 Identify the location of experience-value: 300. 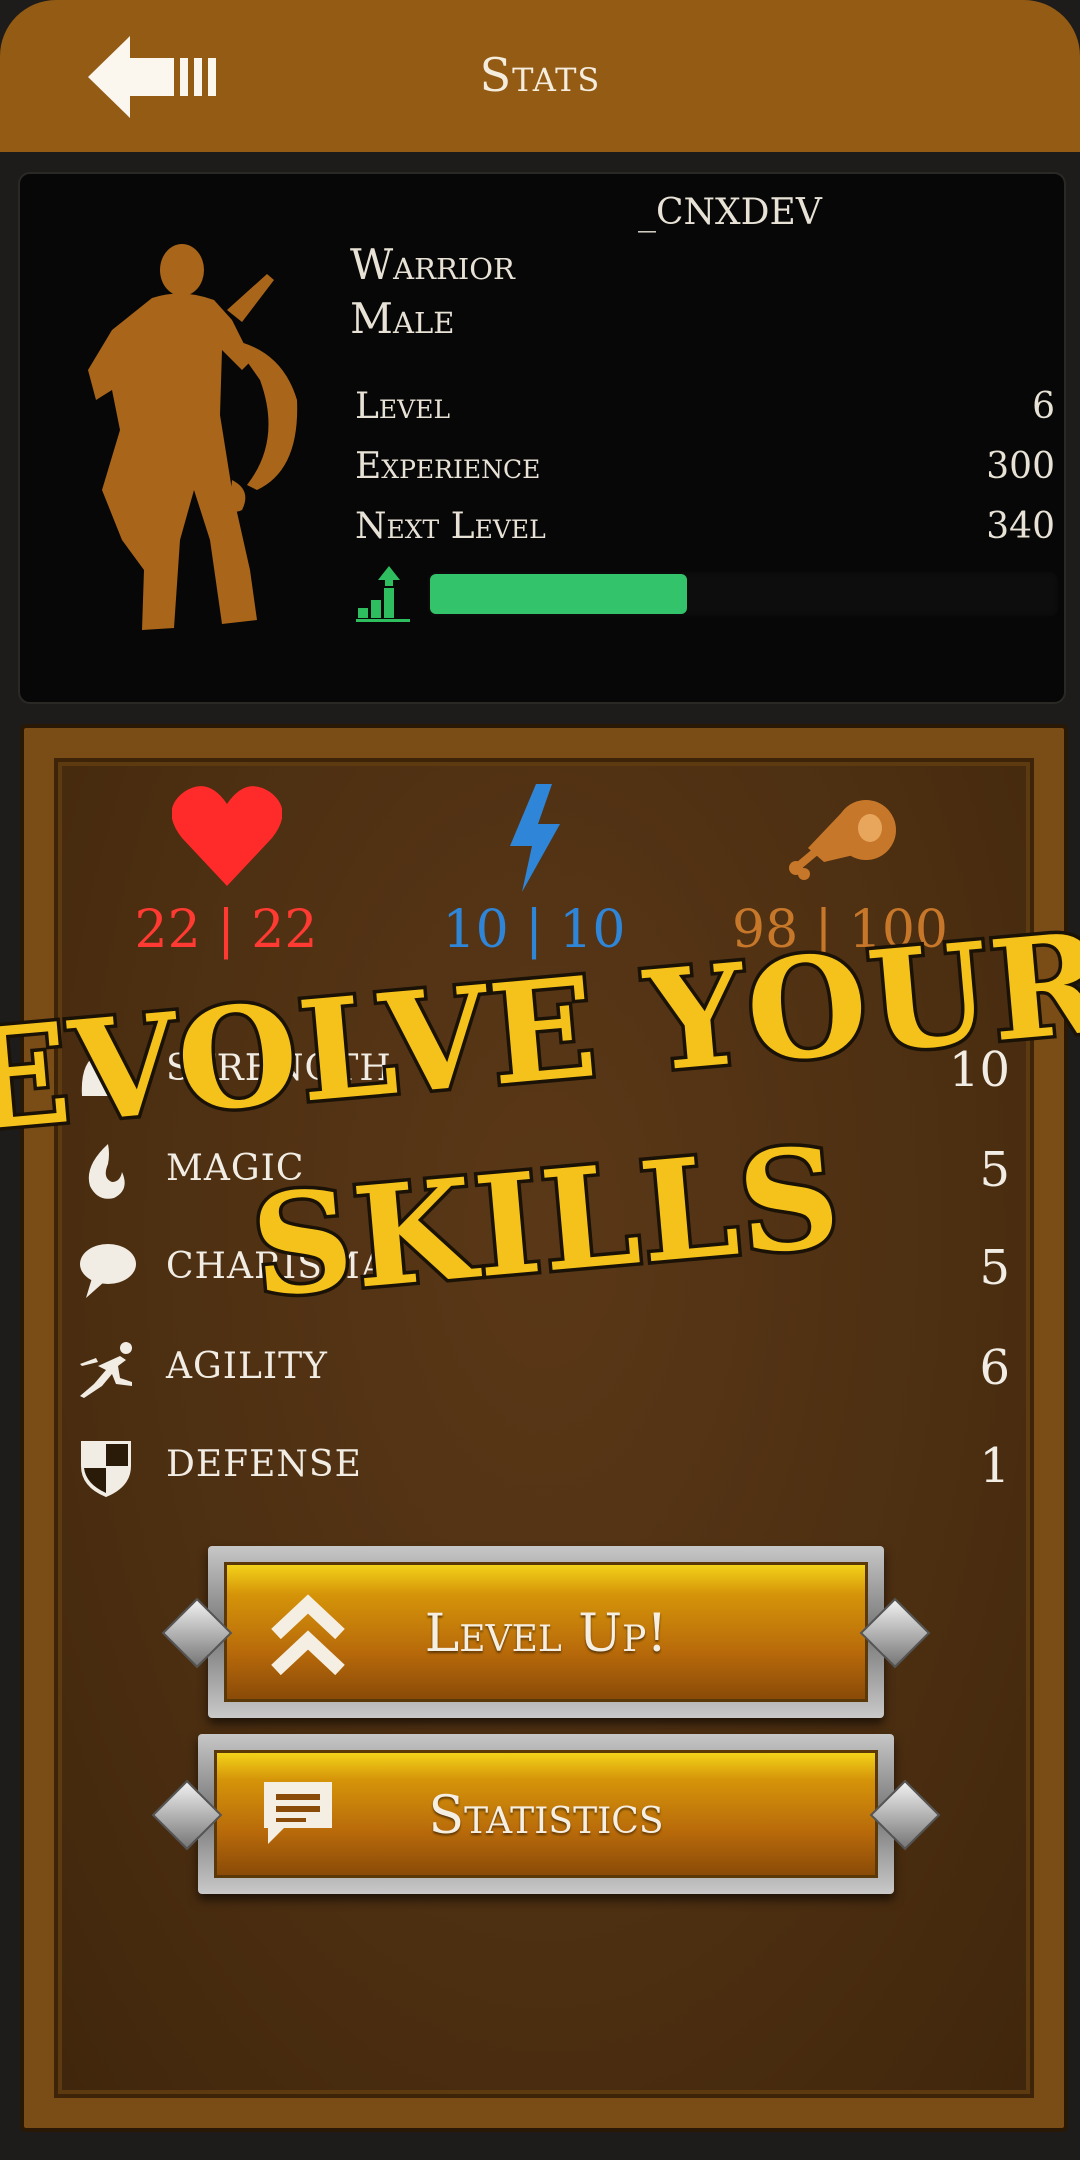
(1020, 466).